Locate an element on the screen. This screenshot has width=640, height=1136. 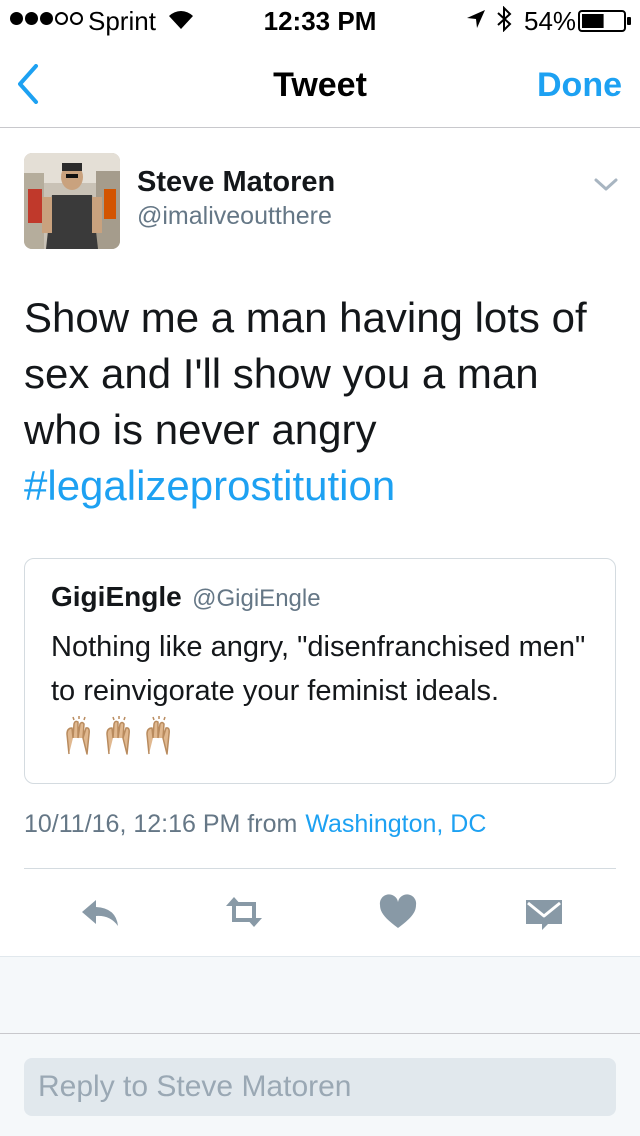
reply-icon is located at coordinates (100, 912).